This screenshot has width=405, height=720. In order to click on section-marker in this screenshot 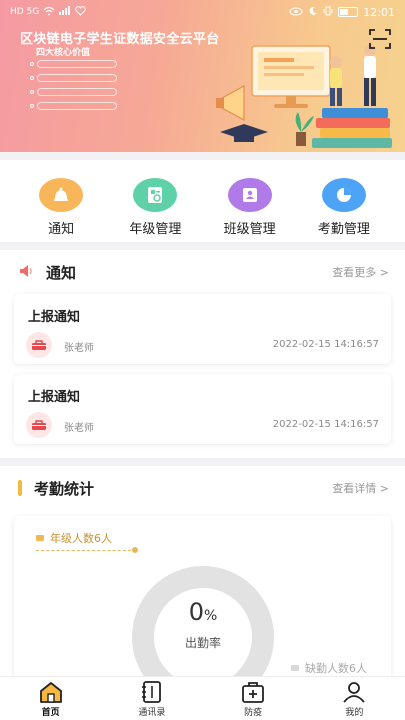, I will do `click(20, 488)`.